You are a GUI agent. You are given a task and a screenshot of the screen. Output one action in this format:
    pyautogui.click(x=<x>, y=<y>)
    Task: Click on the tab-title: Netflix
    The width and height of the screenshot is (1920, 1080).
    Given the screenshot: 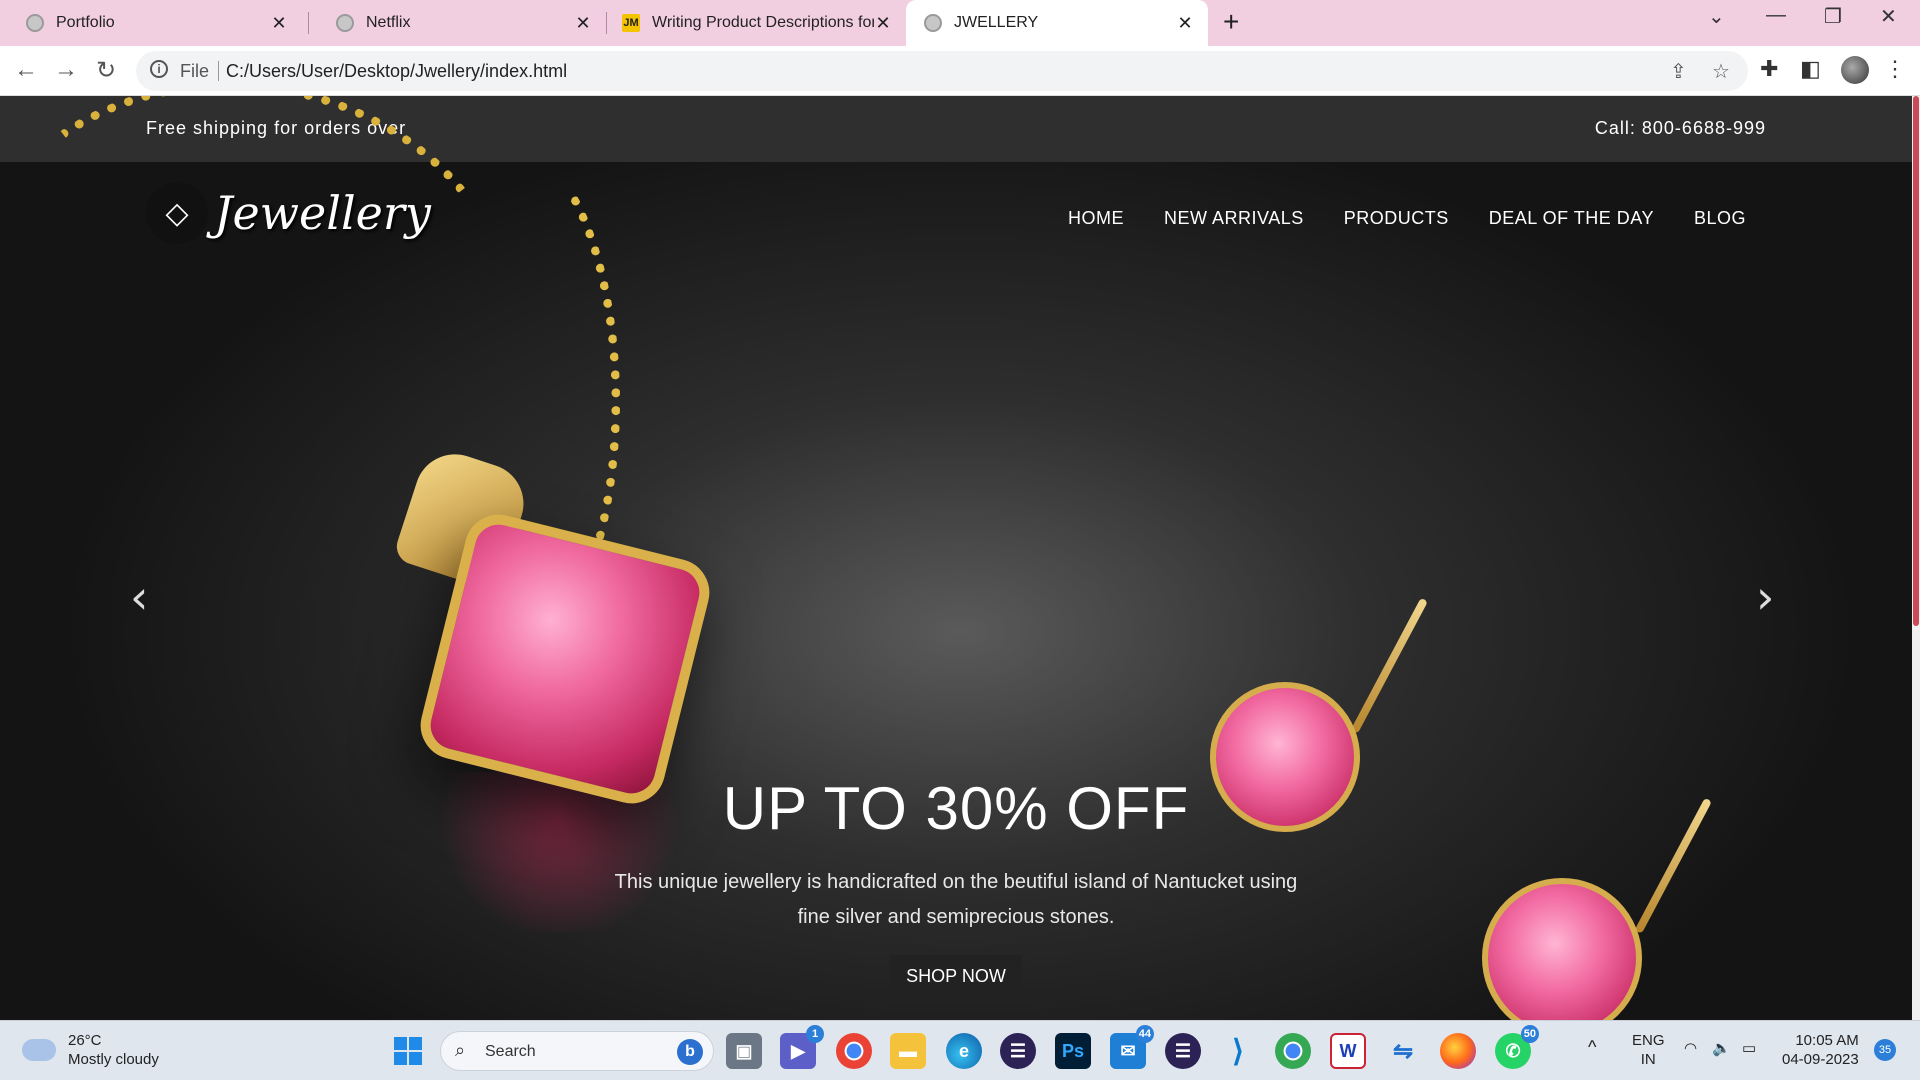 What is the action you would take?
    pyautogui.click(x=388, y=22)
    